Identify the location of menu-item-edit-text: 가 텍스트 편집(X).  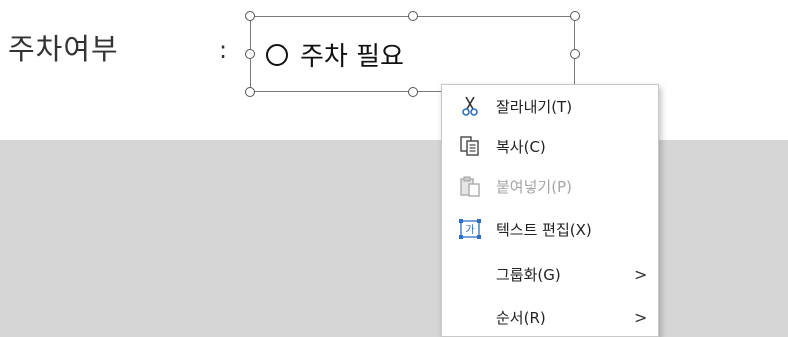
(550, 229).